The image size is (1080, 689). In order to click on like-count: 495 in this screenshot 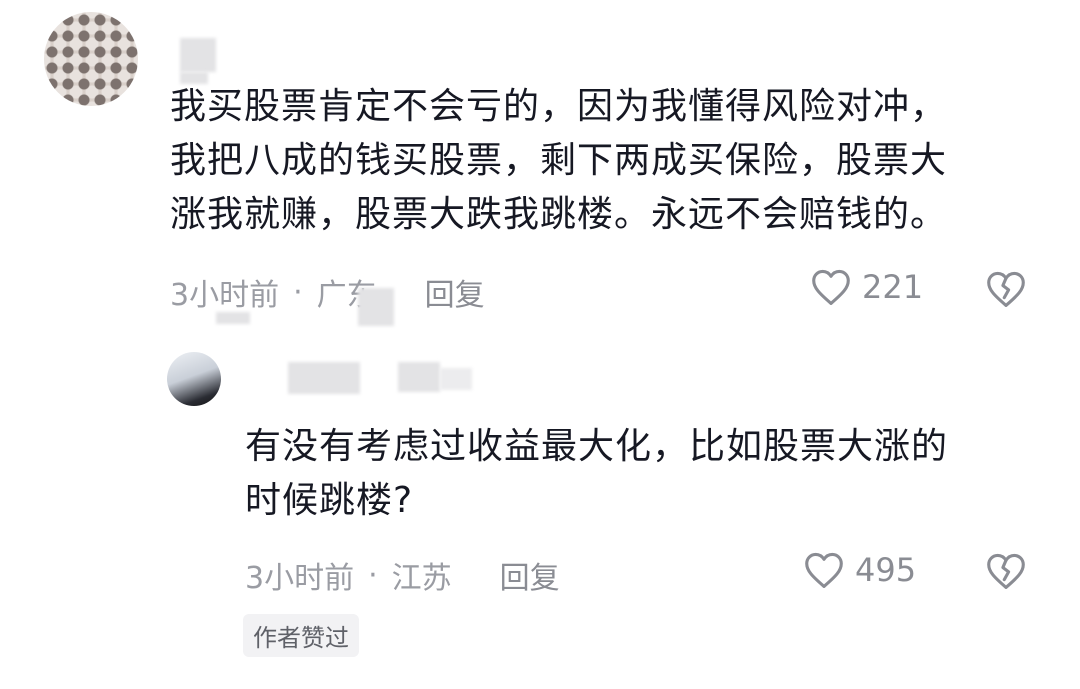, I will do `click(886, 570)`.